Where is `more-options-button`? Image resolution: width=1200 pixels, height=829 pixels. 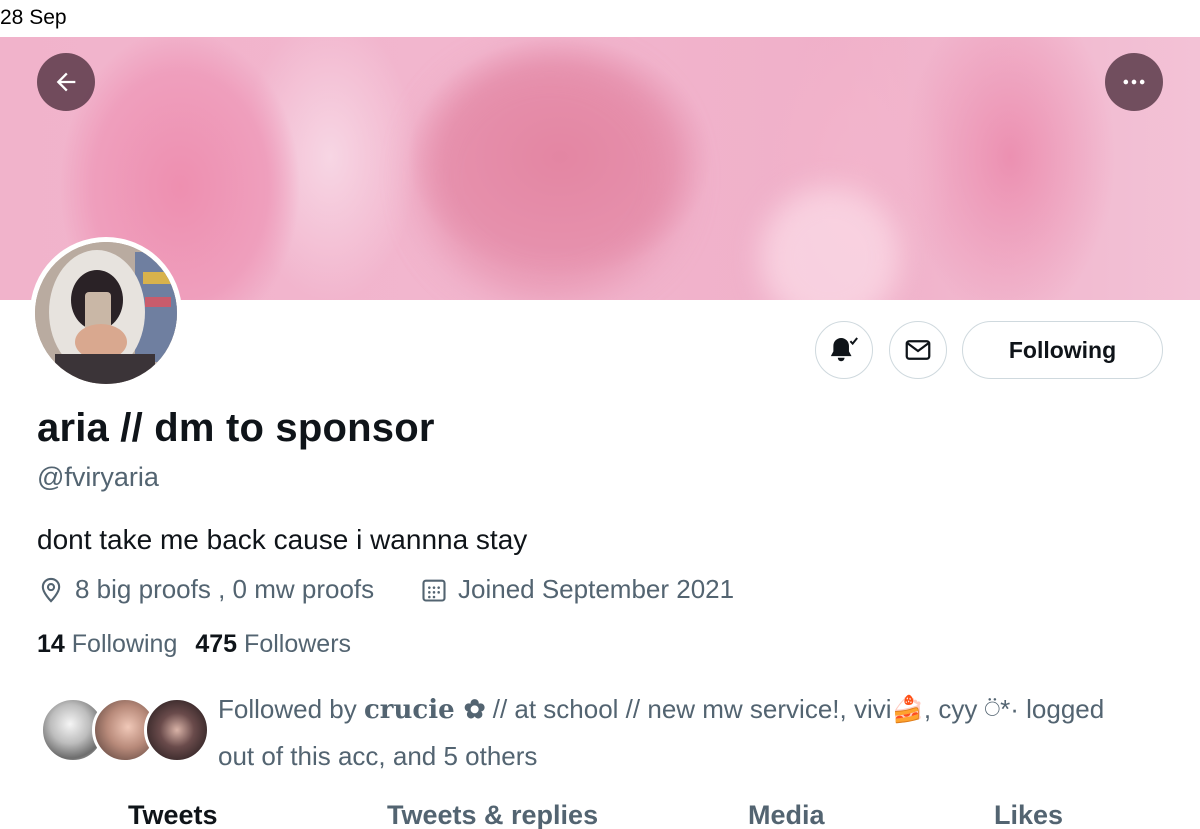
more-options-button is located at coordinates (1134, 82).